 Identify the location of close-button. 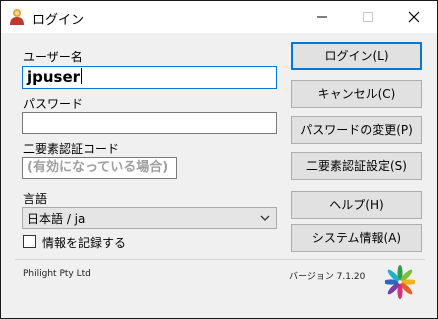
(414, 17).